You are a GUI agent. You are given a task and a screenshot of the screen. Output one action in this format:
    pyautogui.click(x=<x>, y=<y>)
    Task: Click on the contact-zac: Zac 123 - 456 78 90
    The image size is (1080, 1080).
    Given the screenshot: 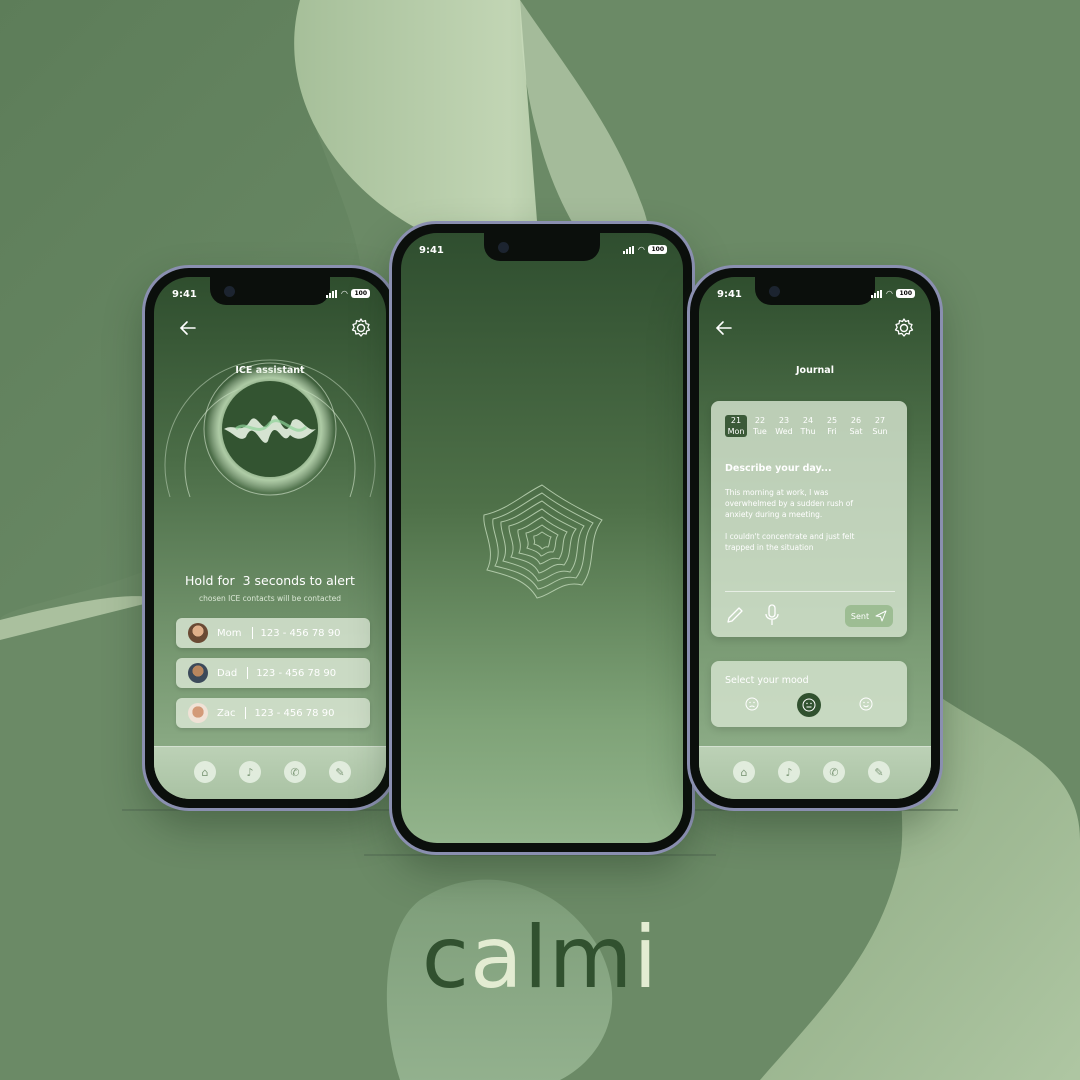 What is the action you would take?
    pyautogui.click(x=273, y=713)
    